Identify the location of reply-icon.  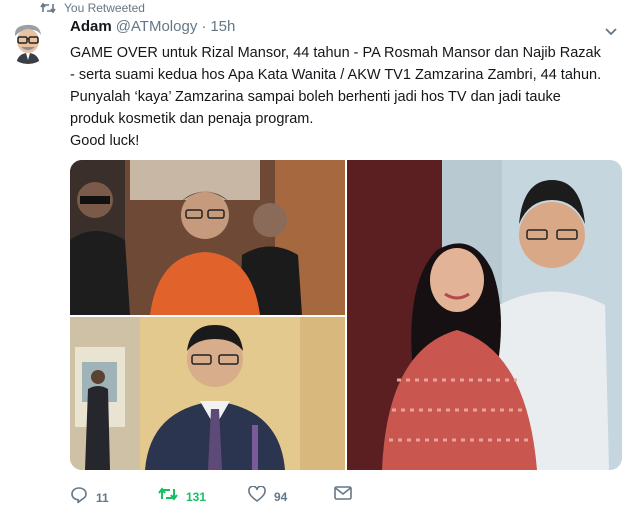
(79, 497).